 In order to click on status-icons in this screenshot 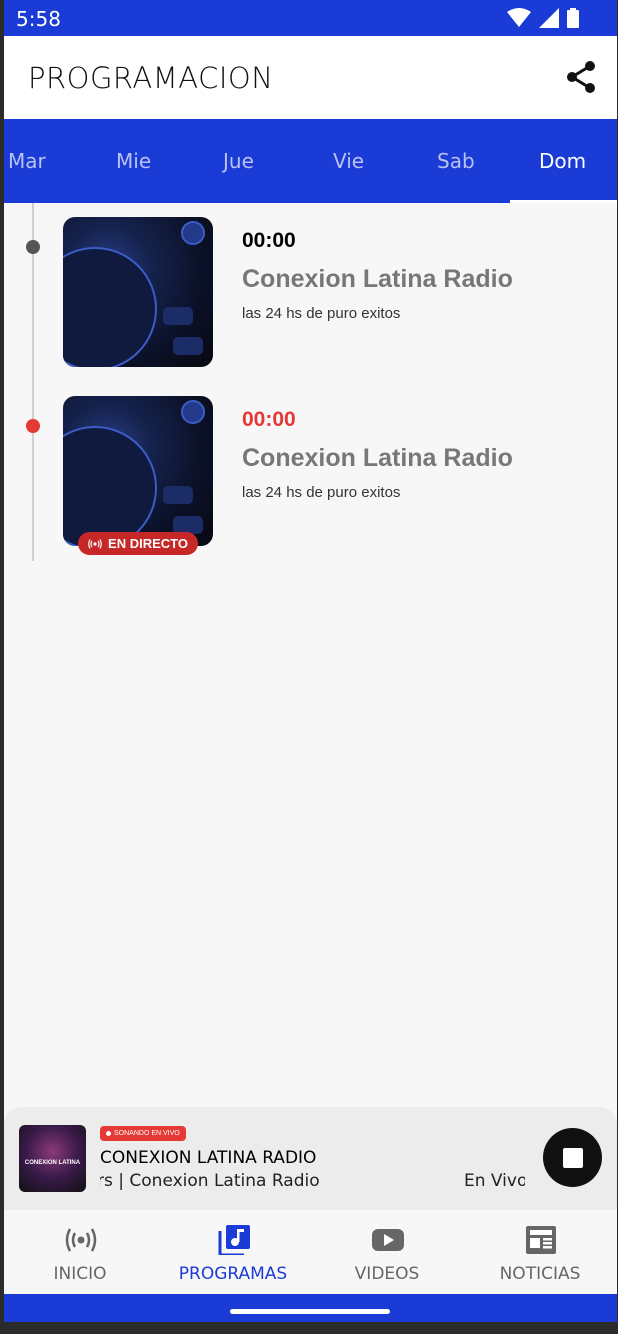, I will do `click(543, 18)`.